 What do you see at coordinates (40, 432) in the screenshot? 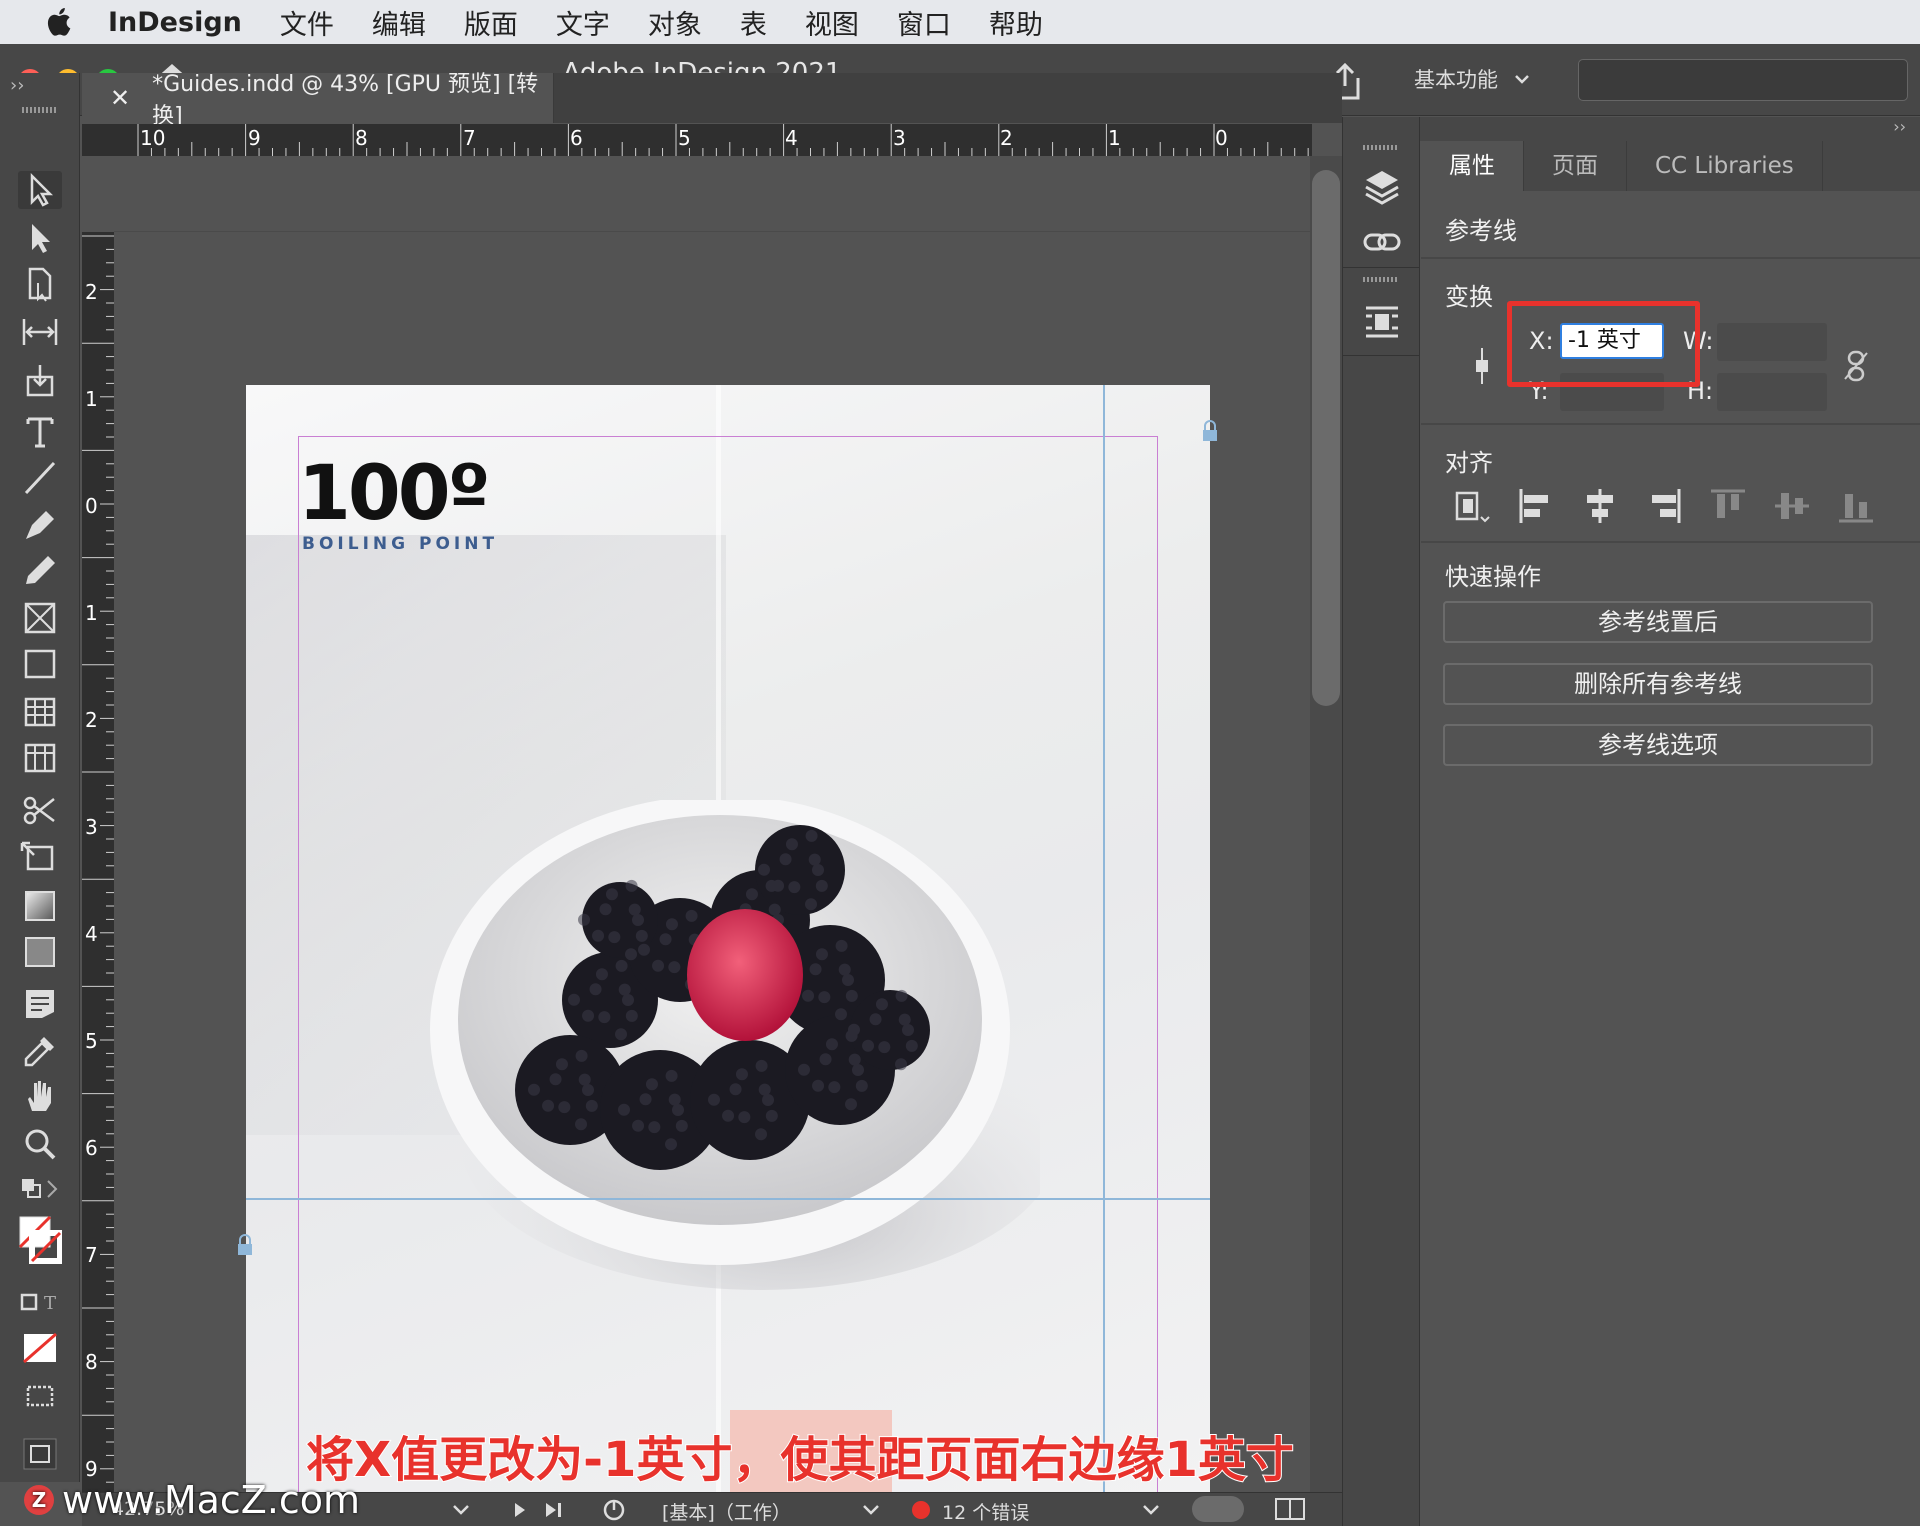
I see `type-tool-icon` at bounding box center [40, 432].